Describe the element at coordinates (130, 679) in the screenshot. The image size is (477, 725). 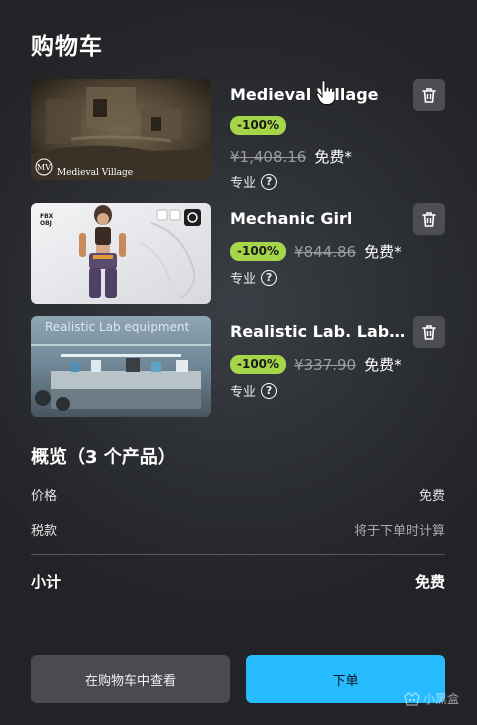
I see `view-in-cart-button: 在购物车中查看` at that location.